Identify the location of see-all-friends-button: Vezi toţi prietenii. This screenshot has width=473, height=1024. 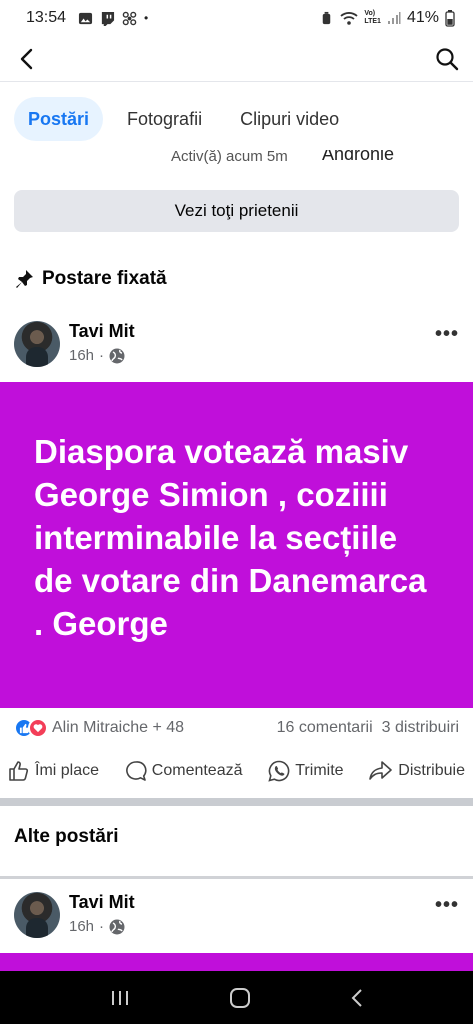
(236, 211).